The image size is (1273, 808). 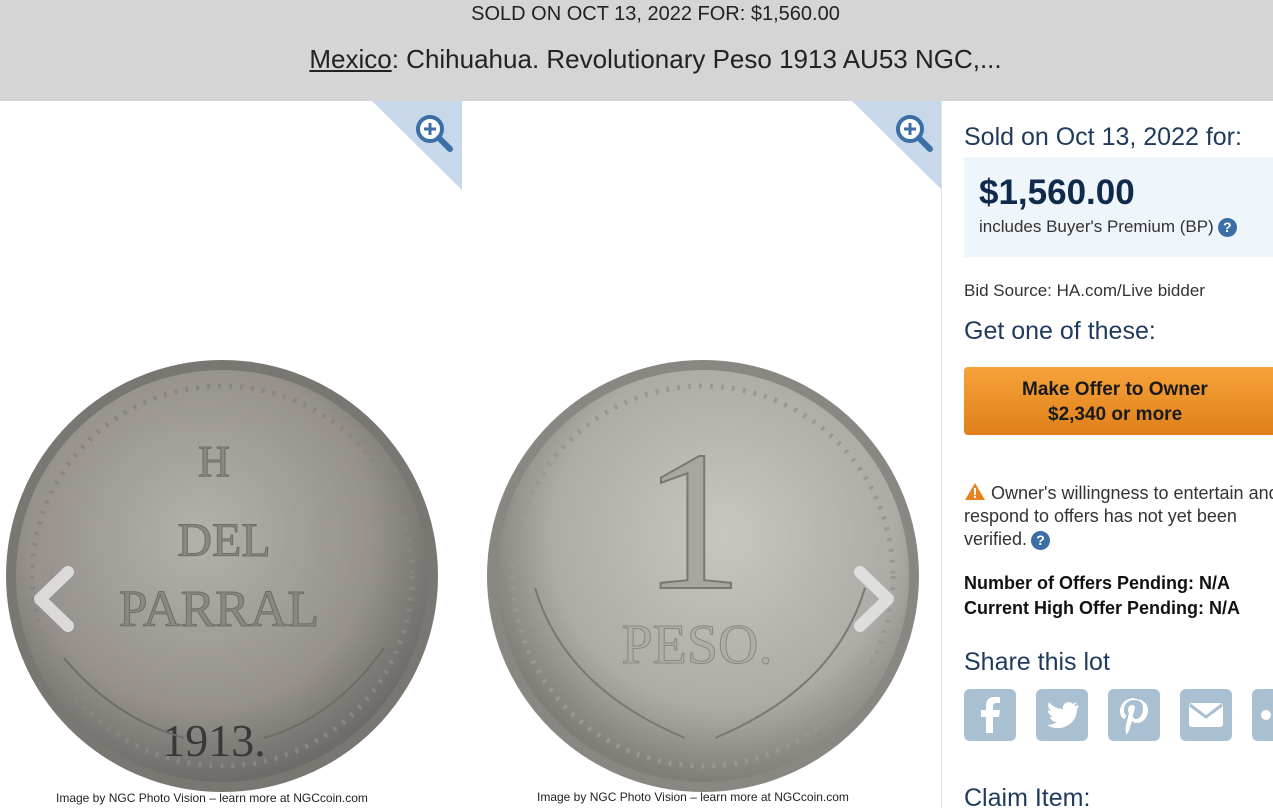 What do you see at coordinates (876, 599) in the screenshot?
I see `chevron-right-icon` at bounding box center [876, 599].